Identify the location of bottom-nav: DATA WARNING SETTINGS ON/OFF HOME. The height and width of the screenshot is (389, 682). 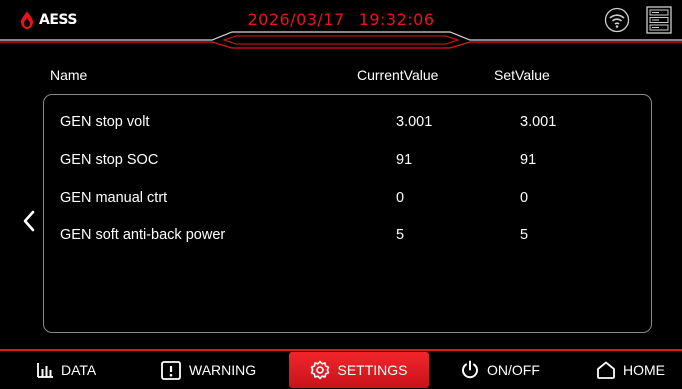
(341, 370).